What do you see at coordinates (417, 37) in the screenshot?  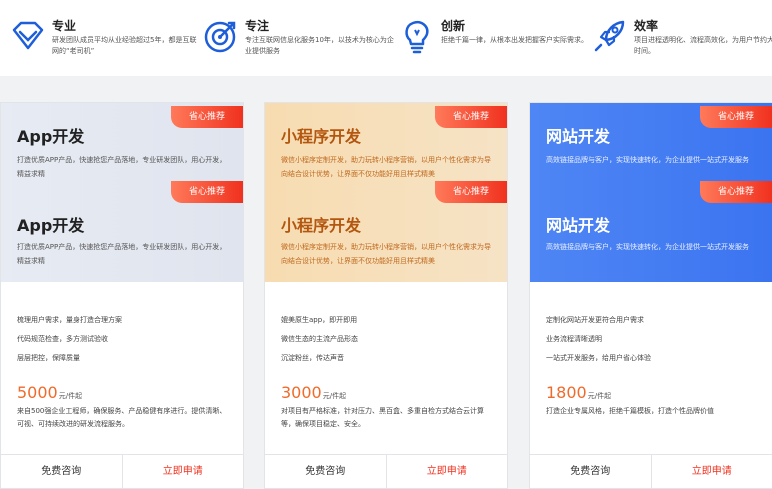 I see `lightbulb-icon` at bounding box center [417, 37].